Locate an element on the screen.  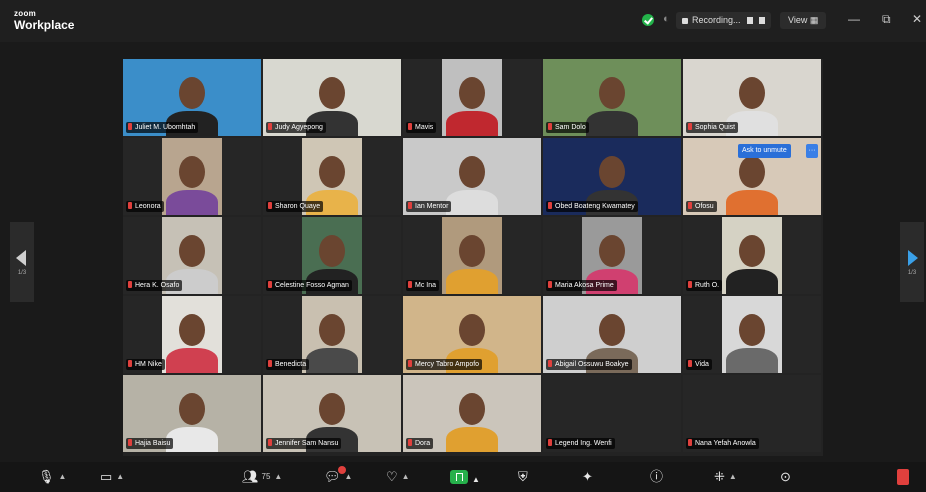
close-button: ✕ is located at coordinates (917, 19).